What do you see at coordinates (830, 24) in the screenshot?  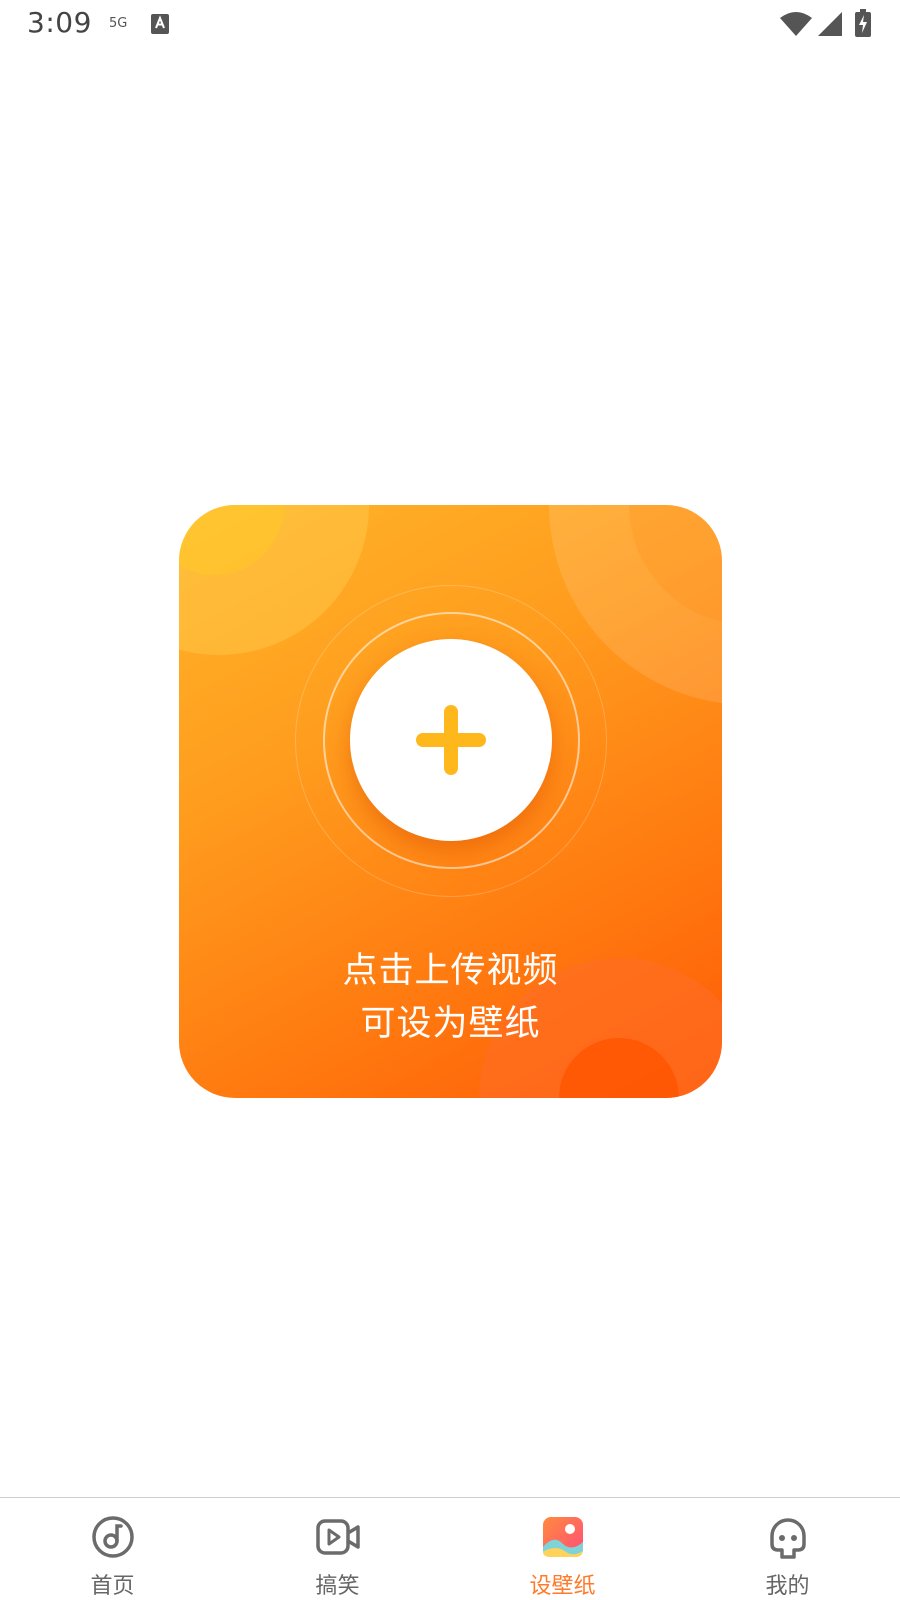 I see `signal-icon` at bounding box center [830, 24].